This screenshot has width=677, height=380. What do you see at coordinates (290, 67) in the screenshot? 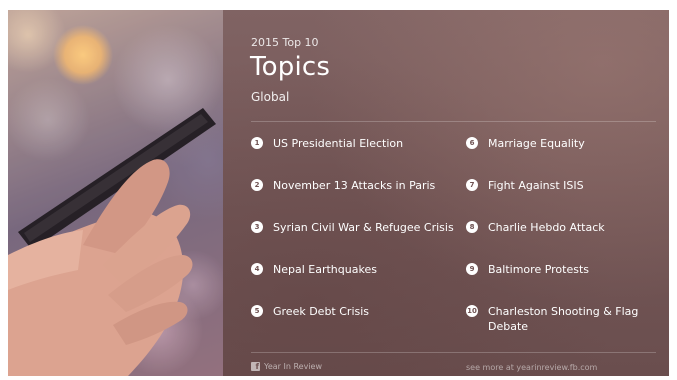
I see `page-title: Topics` at bounding box center [290, 67].